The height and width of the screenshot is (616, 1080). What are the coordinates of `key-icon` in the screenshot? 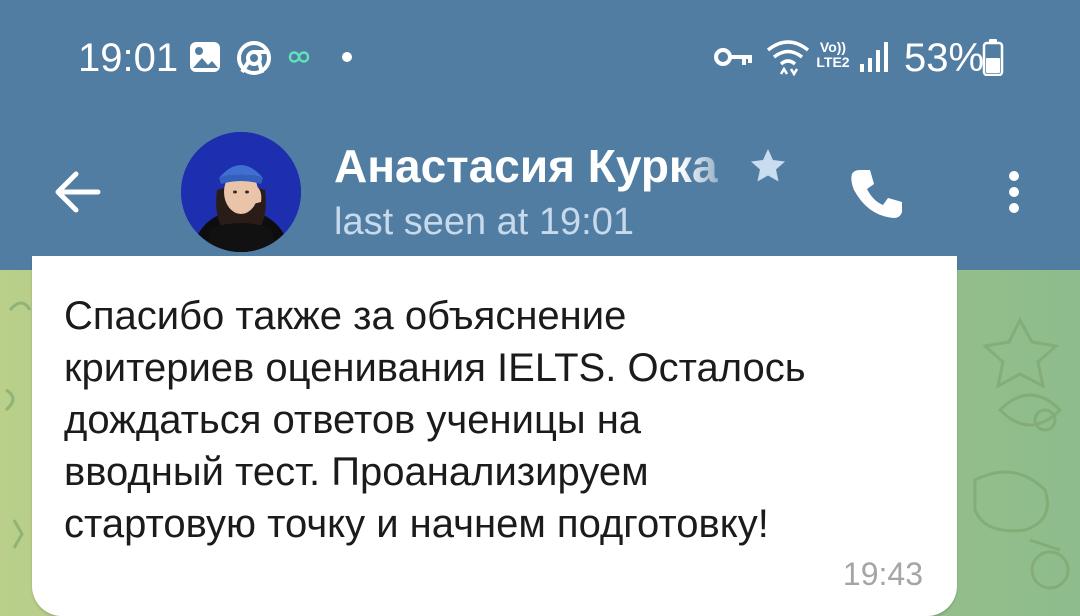 It's located at (733, 57).